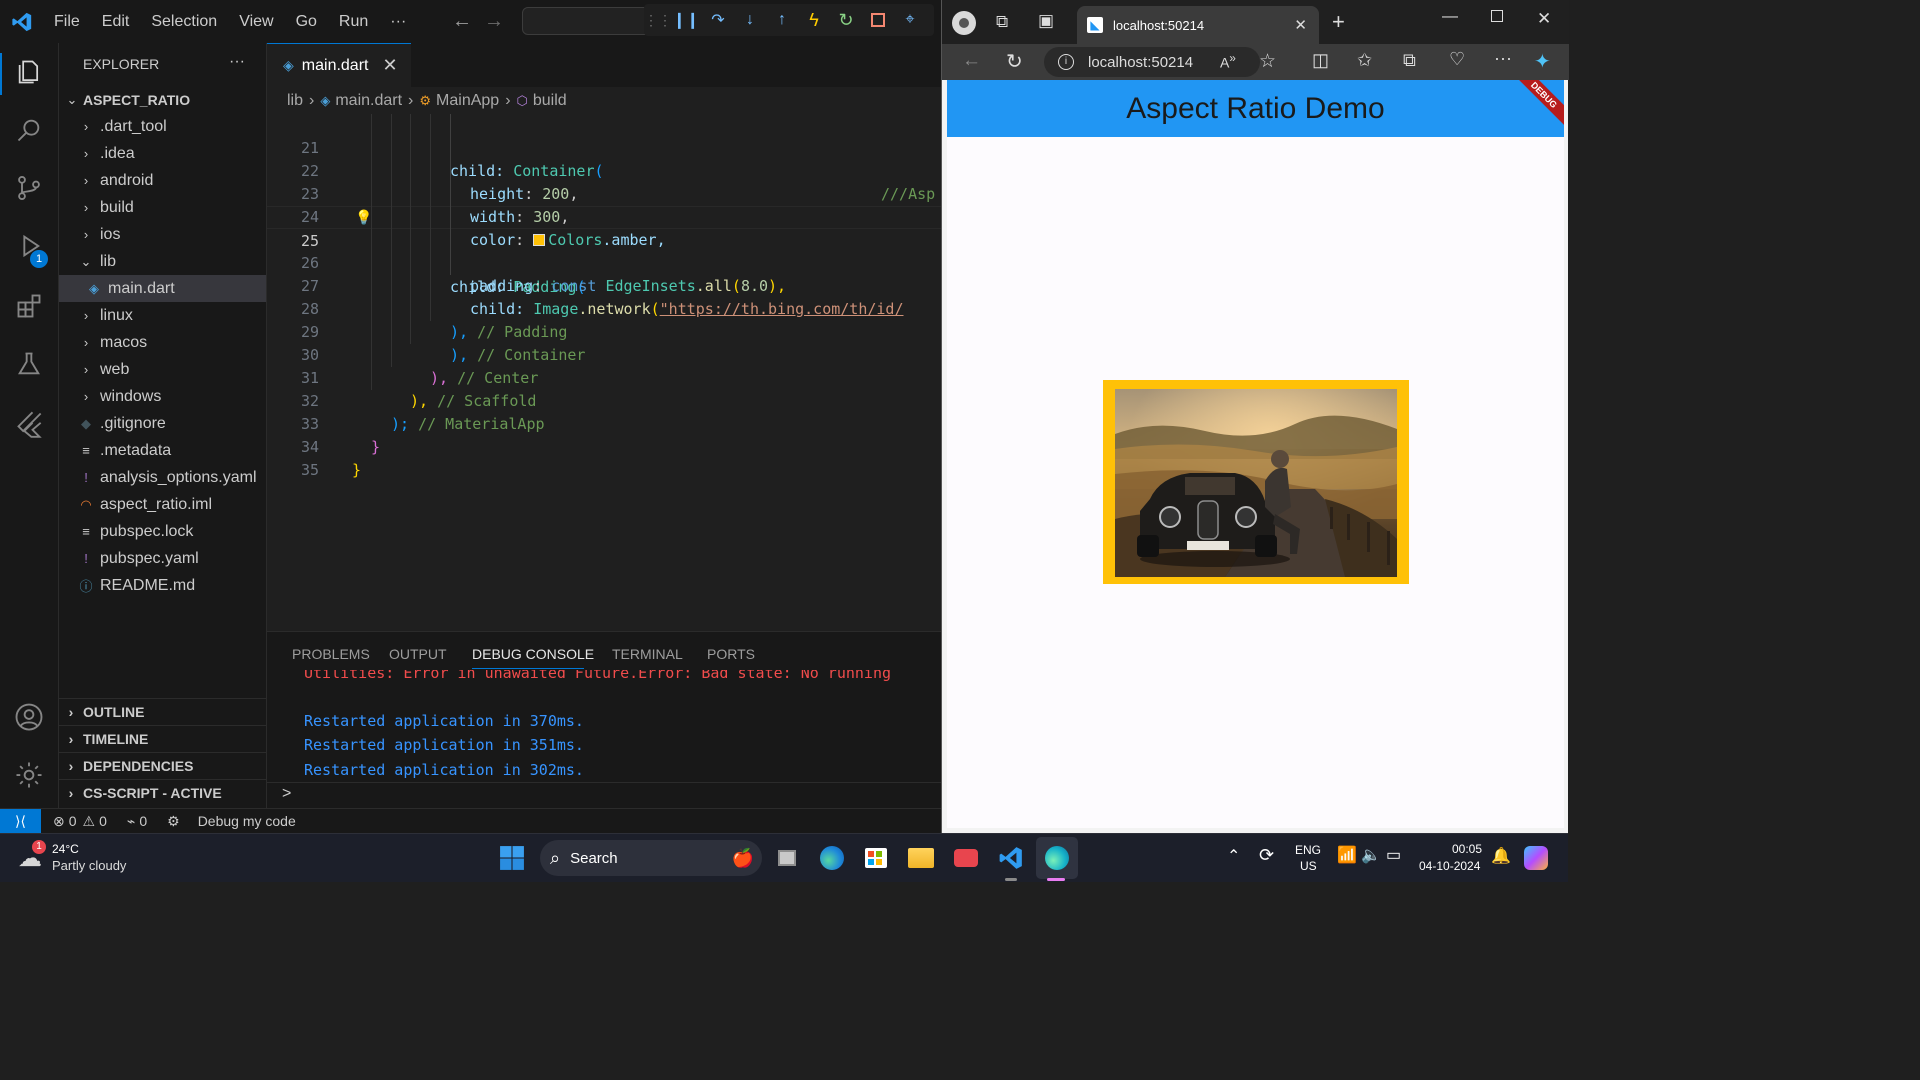 The image size is (1920, 1080). I want to click on menu-go: Go, so click(306, 22).